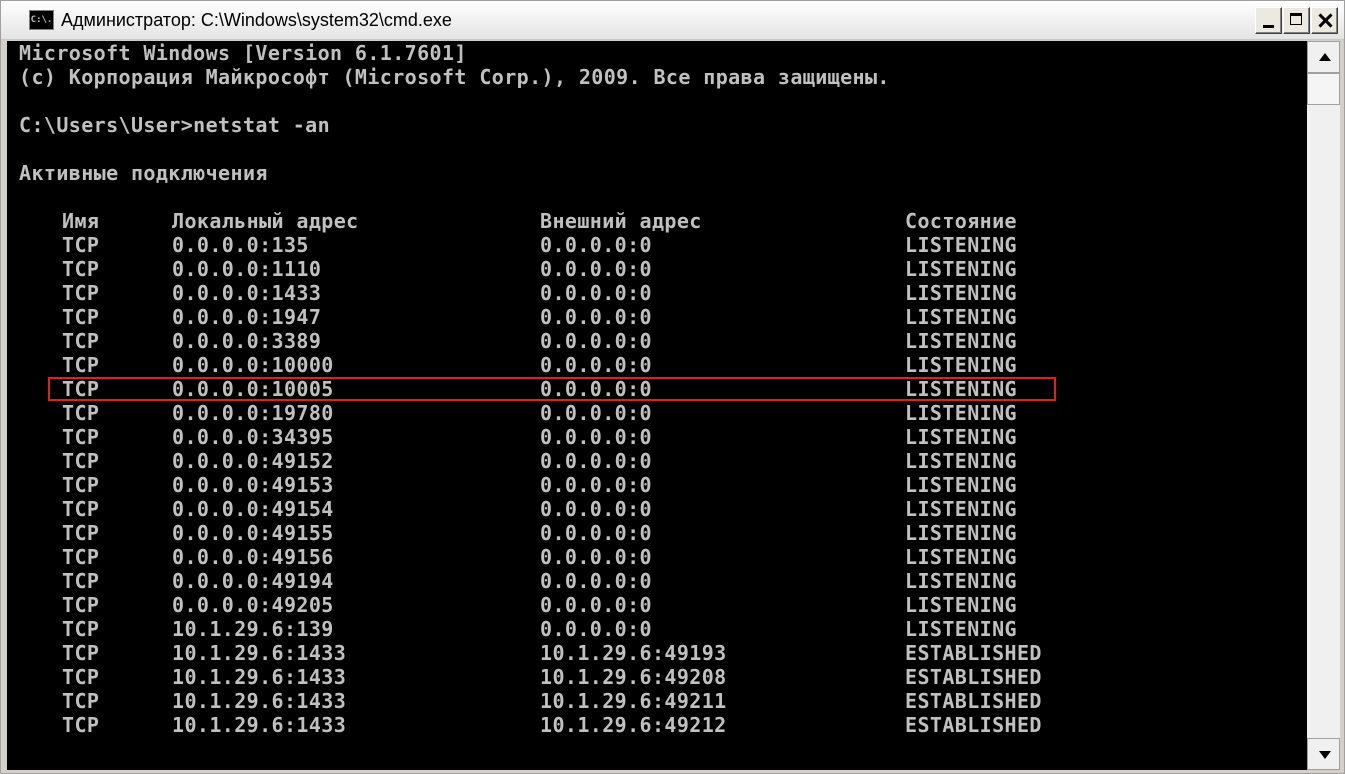  What do you see at coordinates (253, 461) in the screenshot?
I see `row-local-address: 0.0.0.0:49152` at bounding box center [253, 461].